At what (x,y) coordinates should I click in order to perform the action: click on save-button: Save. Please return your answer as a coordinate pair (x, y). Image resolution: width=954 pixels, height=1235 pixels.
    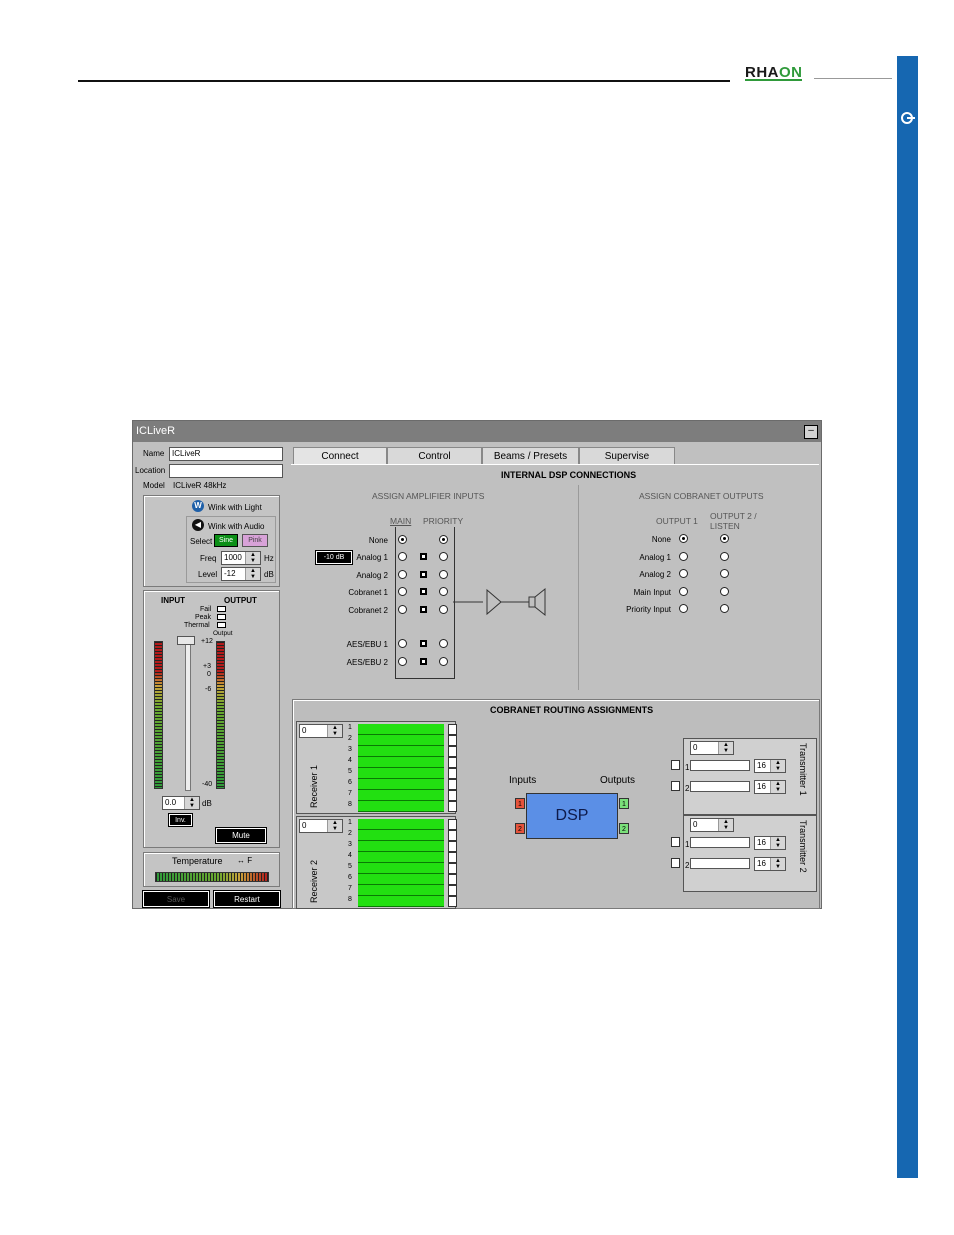
    Looking at the image, I should click on (176, 899).